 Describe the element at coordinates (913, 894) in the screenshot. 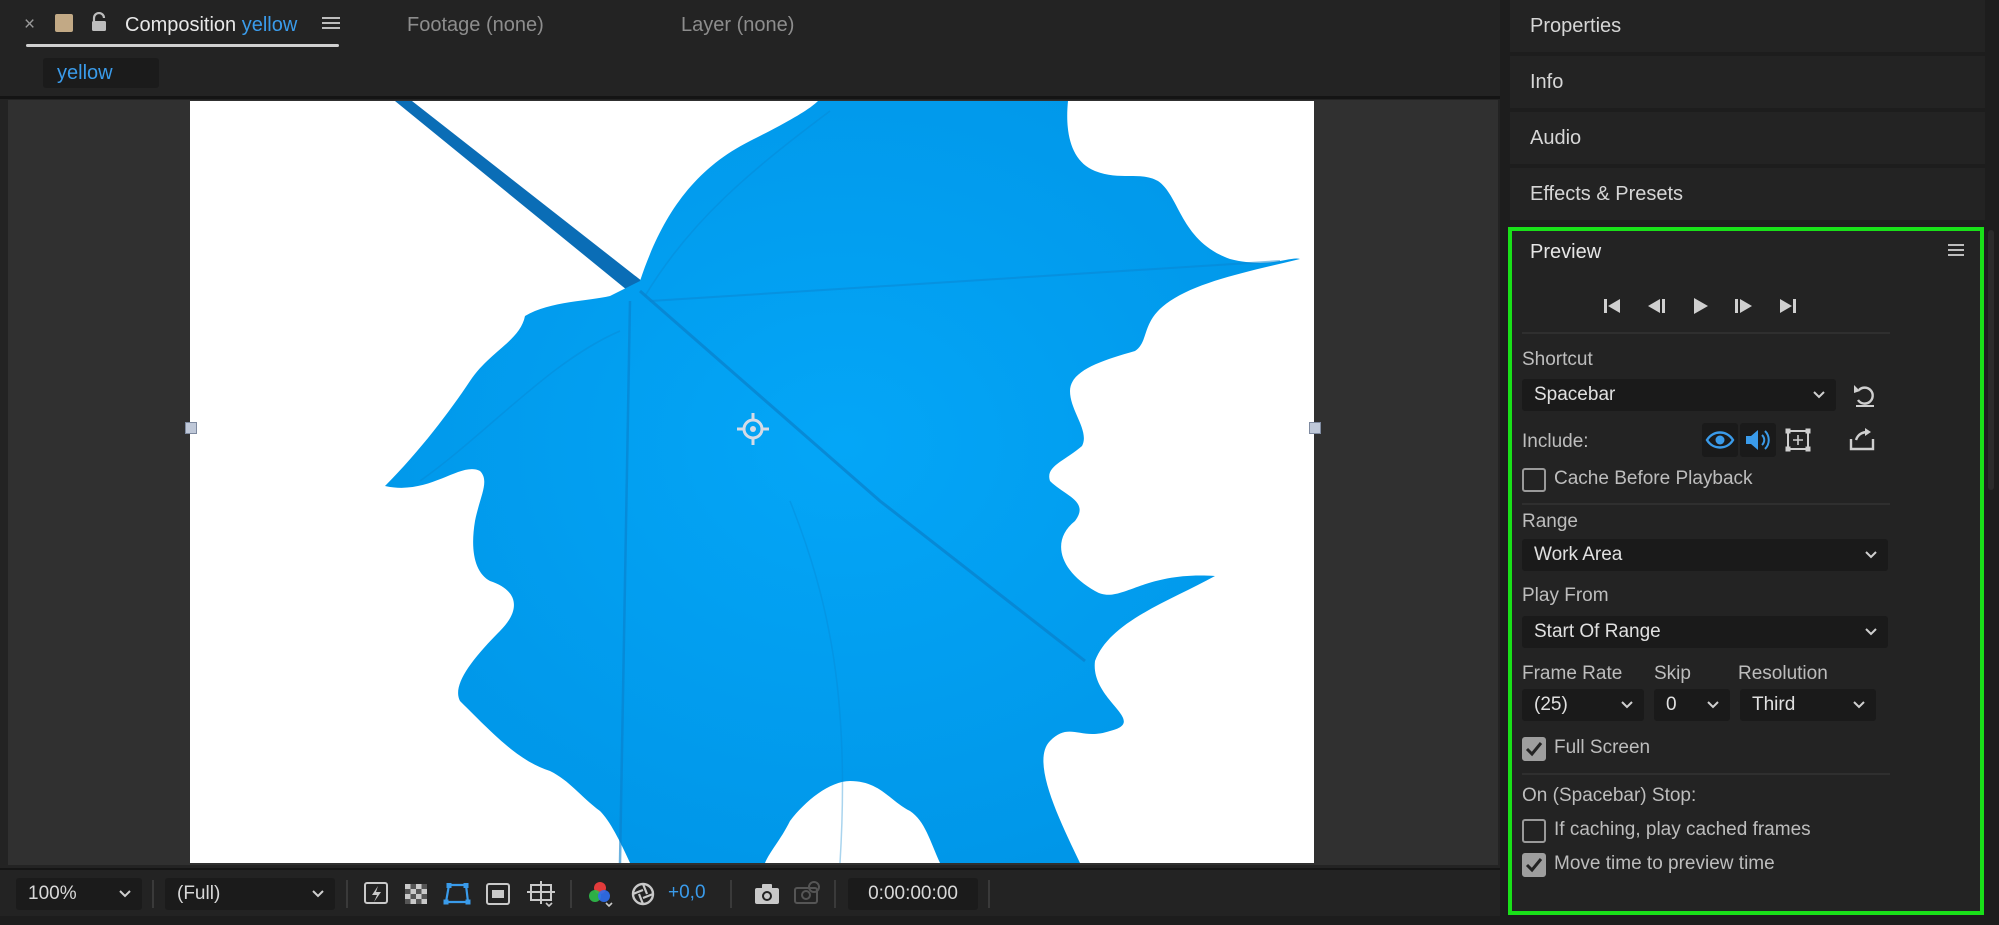

I see `current-time-display: 0:00:00:00` at that location.